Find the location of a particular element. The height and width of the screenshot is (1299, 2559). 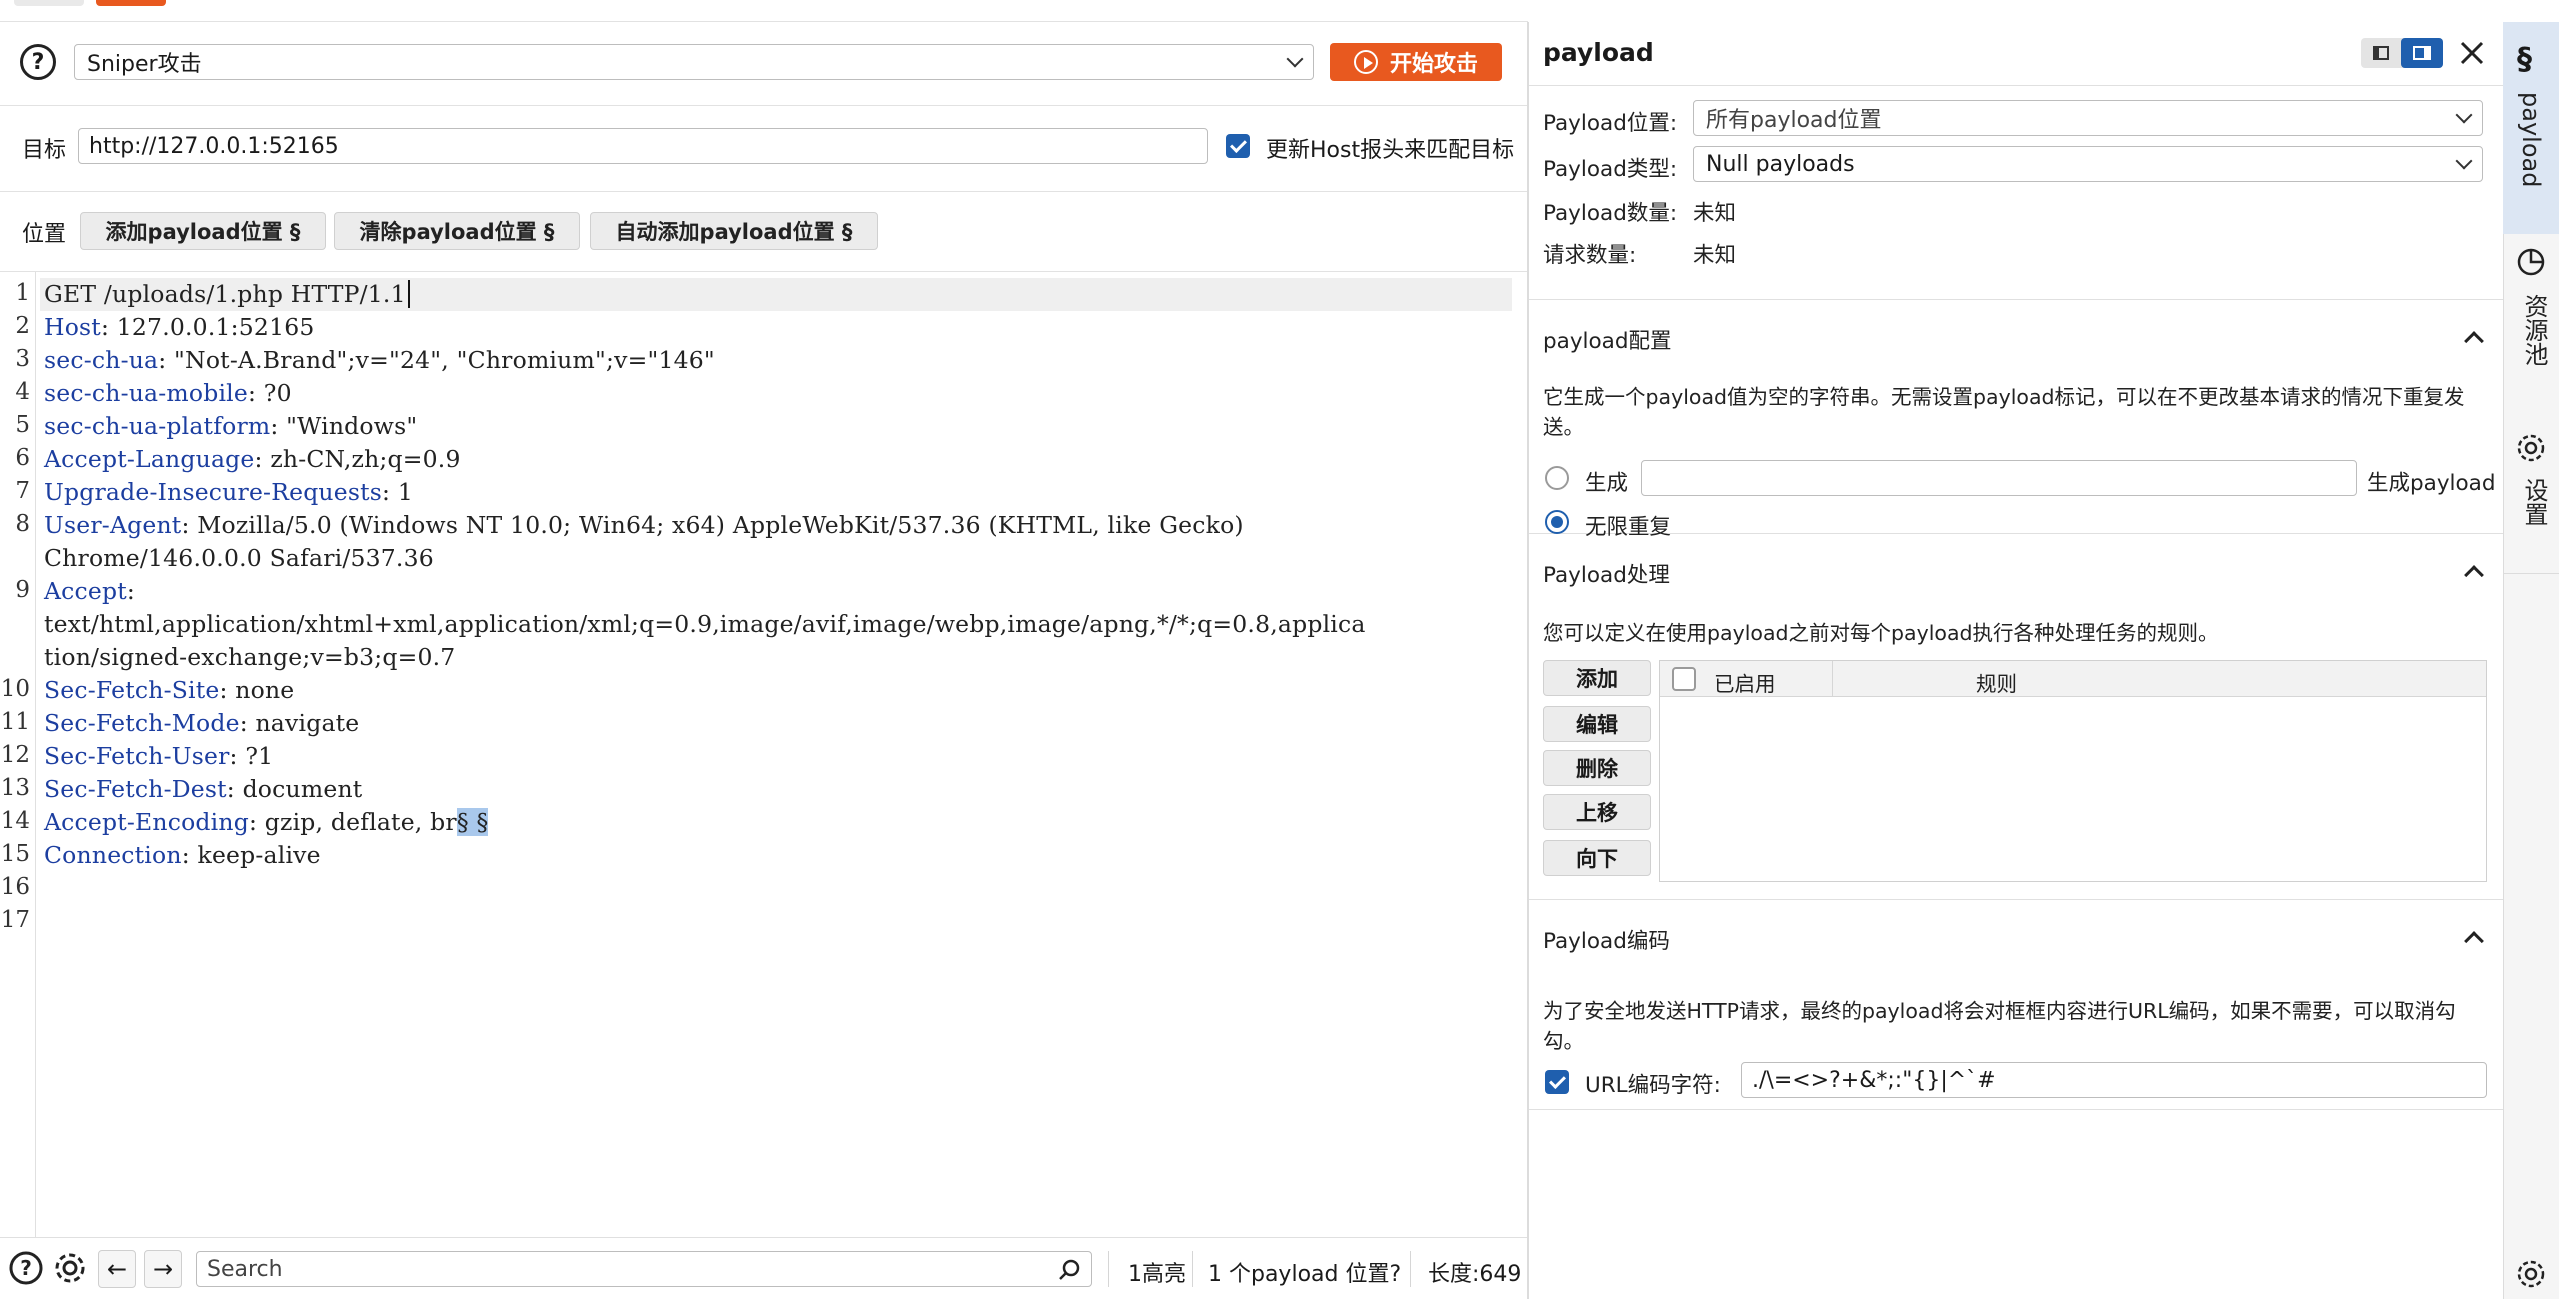

edit-rule-button: 编辑 is located at coordinates (1597, 724).